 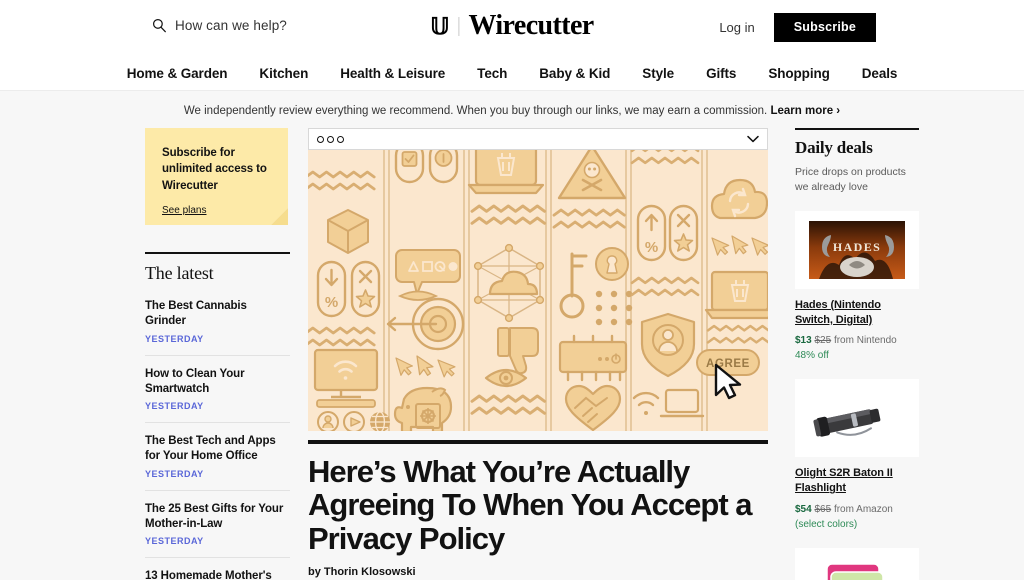 I want to click on nav-item-tech: Tech, so click(x=492, y=73).